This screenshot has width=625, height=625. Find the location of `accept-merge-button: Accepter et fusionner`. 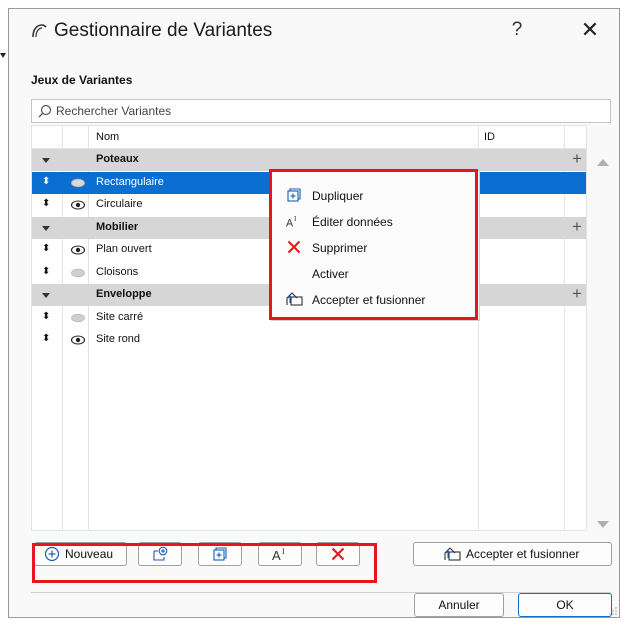

accept-merge-button: Accepter et fusionner is located at coordinates (512, 554).